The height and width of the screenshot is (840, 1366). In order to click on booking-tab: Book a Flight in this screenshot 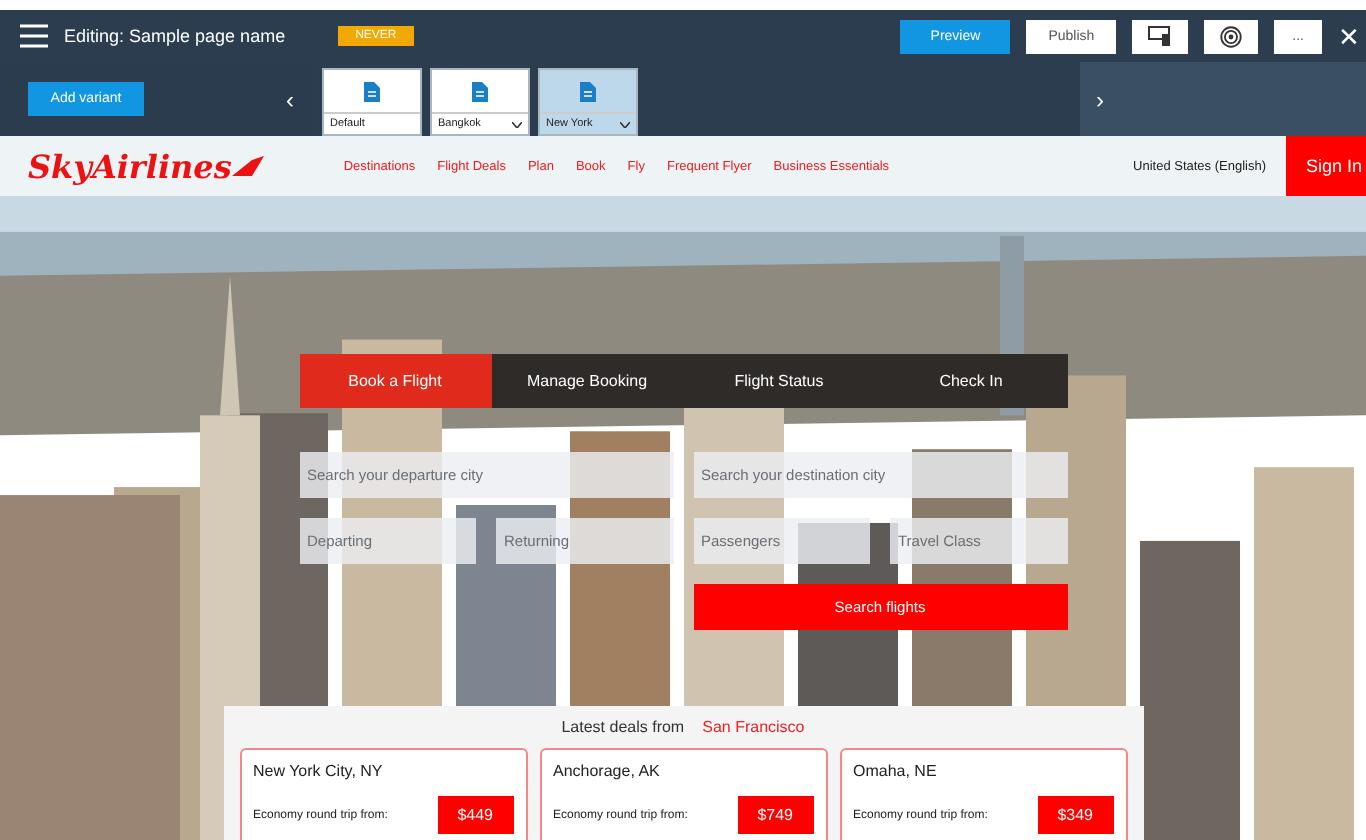, I will do `click(395, 381)`.